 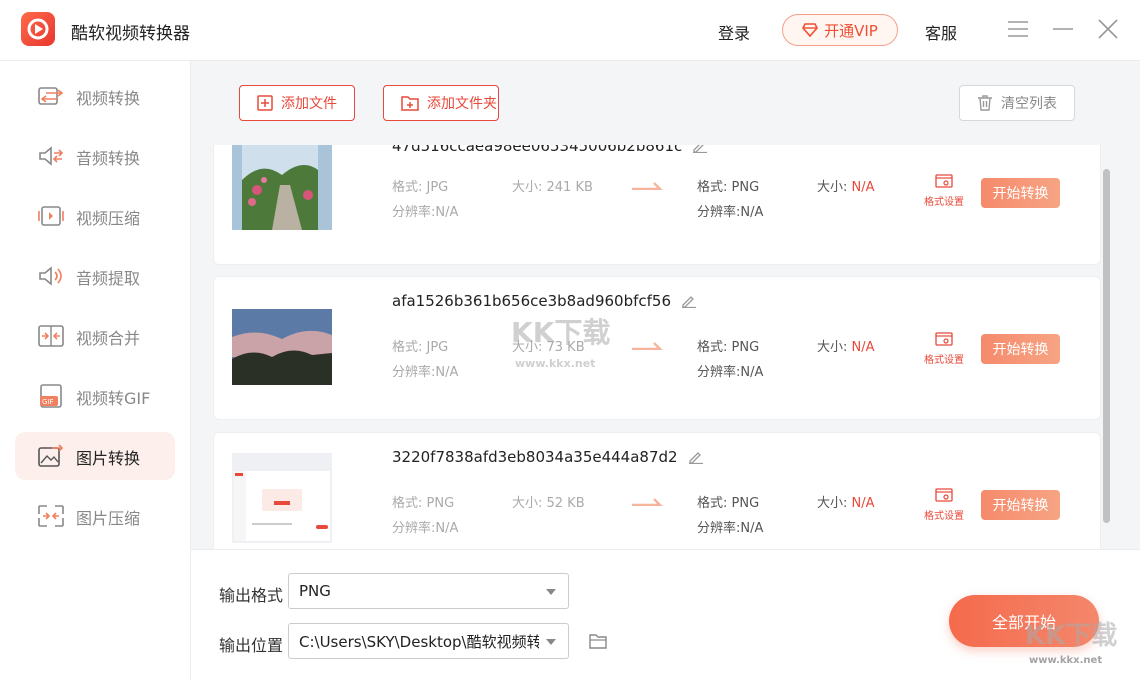 I want to click on source-size: 大小: 52 KB, so click(x=548, y=503).